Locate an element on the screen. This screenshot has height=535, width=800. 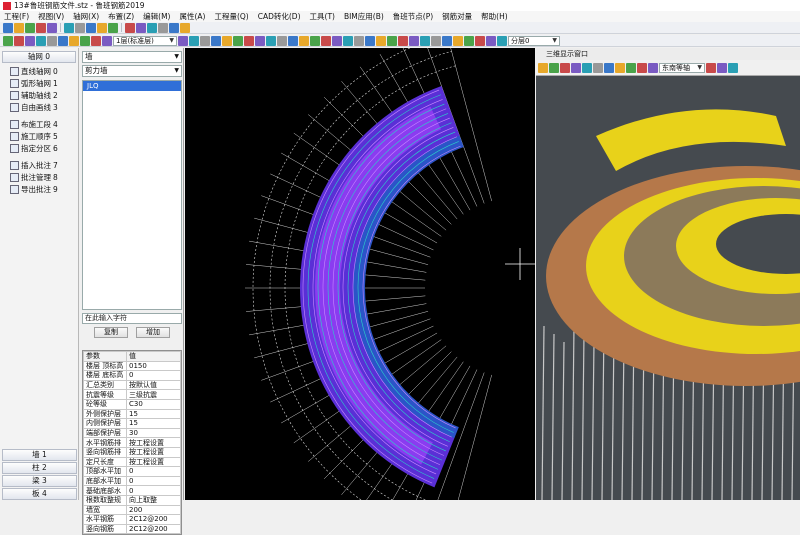
property-row: 楼层 底标高 0 is located at coordinates (132, 375).